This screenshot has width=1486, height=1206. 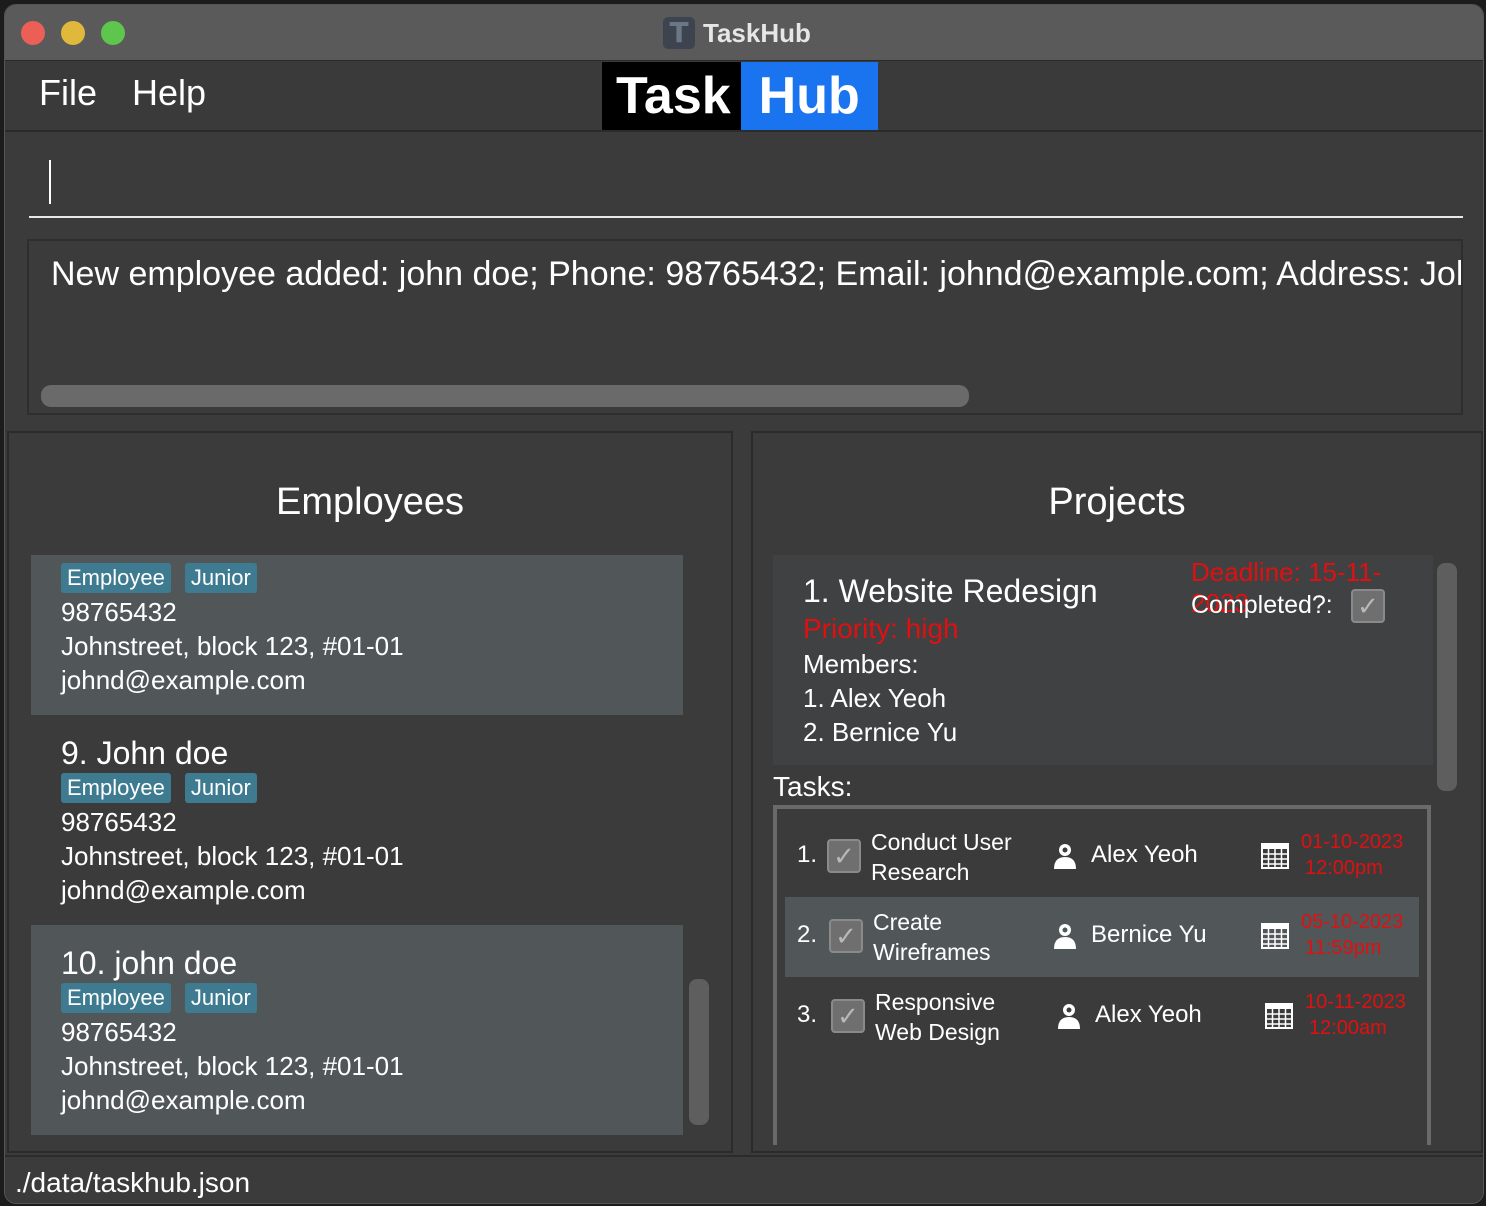 What do you see at coordinates (1262, 605) in the screenshot?
I see `completed-label: Completed?:` at bounding box center [1262, 605].